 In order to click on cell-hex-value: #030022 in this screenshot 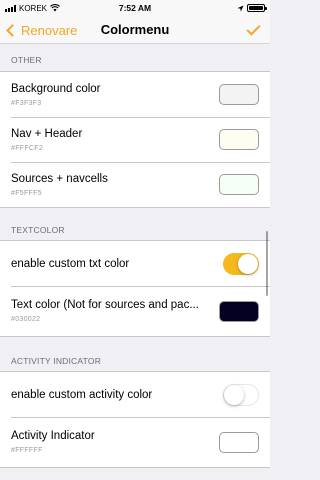, I will do `click(26, 319)`.